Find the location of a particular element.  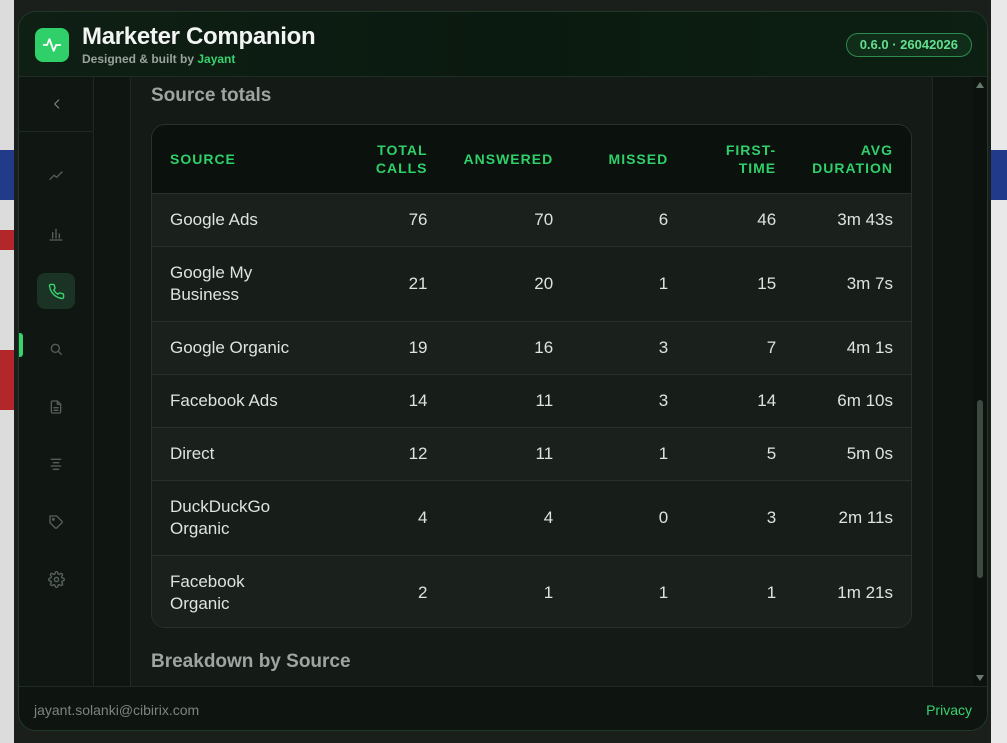

table-row: DuckDuckGo Organic 4 4 0 3 2m 11s is located at coordinates (531, 517).